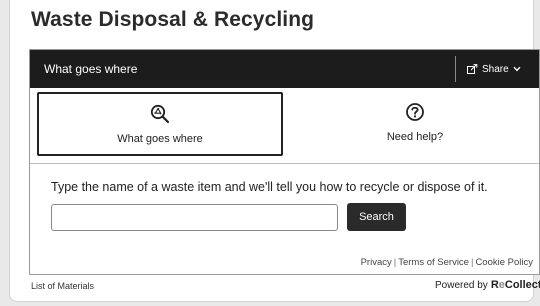  I want to click on logo-prefix: R, so click(494, 285).